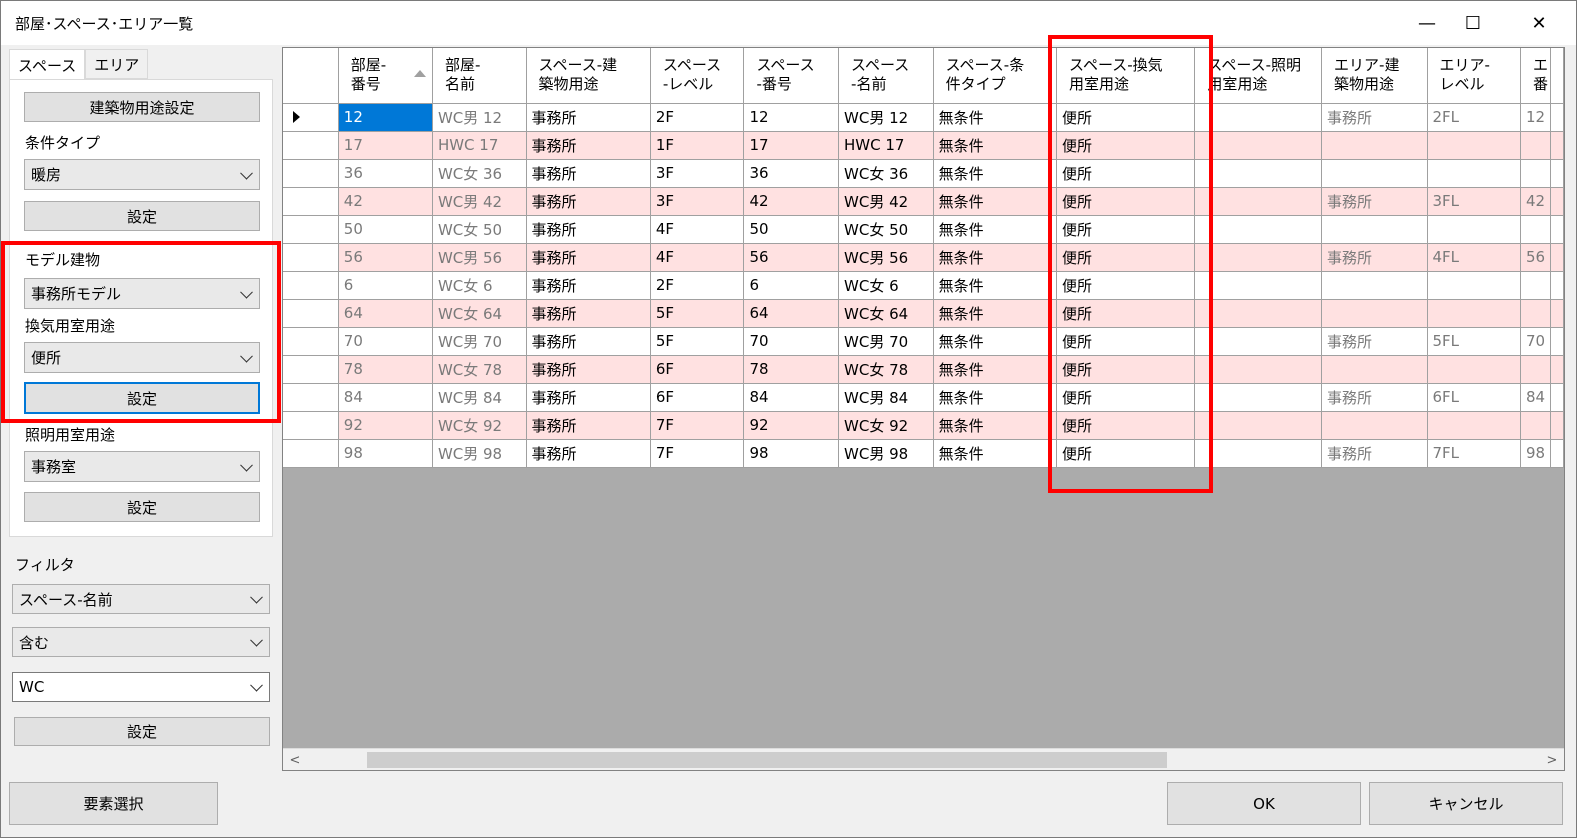 The image size is (1577, 838). Describe the element at coordinates (385, 369) in the screenshot. I see `table-cell: 78` at that location.